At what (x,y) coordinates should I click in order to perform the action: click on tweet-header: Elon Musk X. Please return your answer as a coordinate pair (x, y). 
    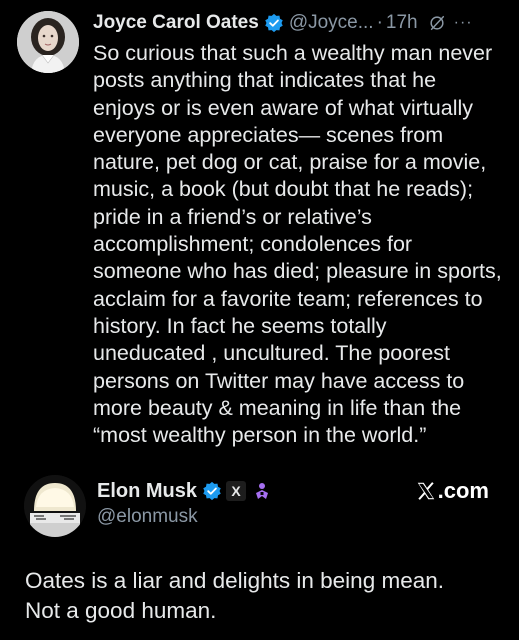
    Looking at the image, I should click on (184, 491).